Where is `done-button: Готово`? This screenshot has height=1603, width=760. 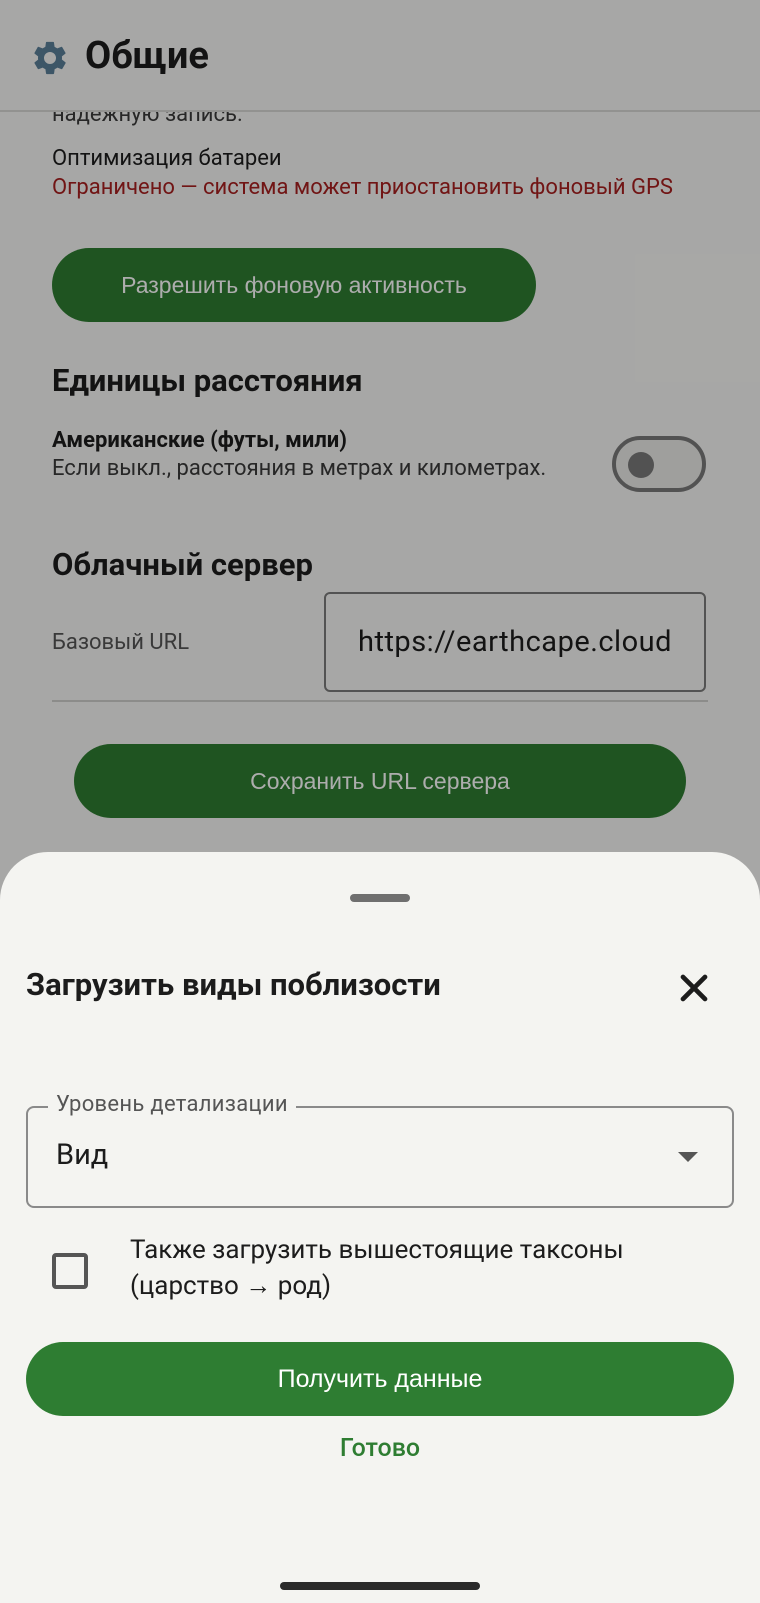
done-button: Готово is located at coordinates (380, 1448).